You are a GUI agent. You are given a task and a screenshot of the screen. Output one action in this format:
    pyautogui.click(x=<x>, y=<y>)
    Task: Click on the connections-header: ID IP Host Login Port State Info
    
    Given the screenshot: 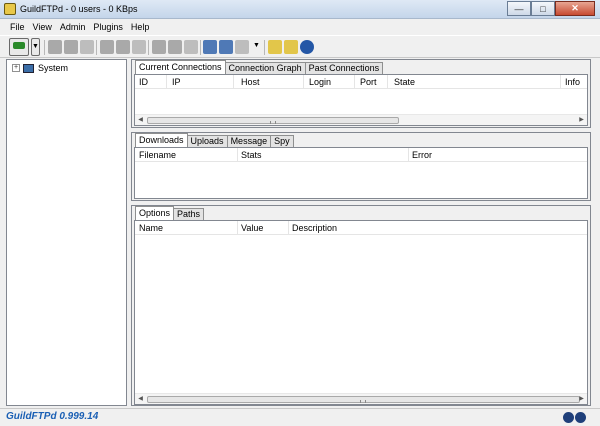 What is the action you would take?
    pyautogui.click(x=361, y=82)
    